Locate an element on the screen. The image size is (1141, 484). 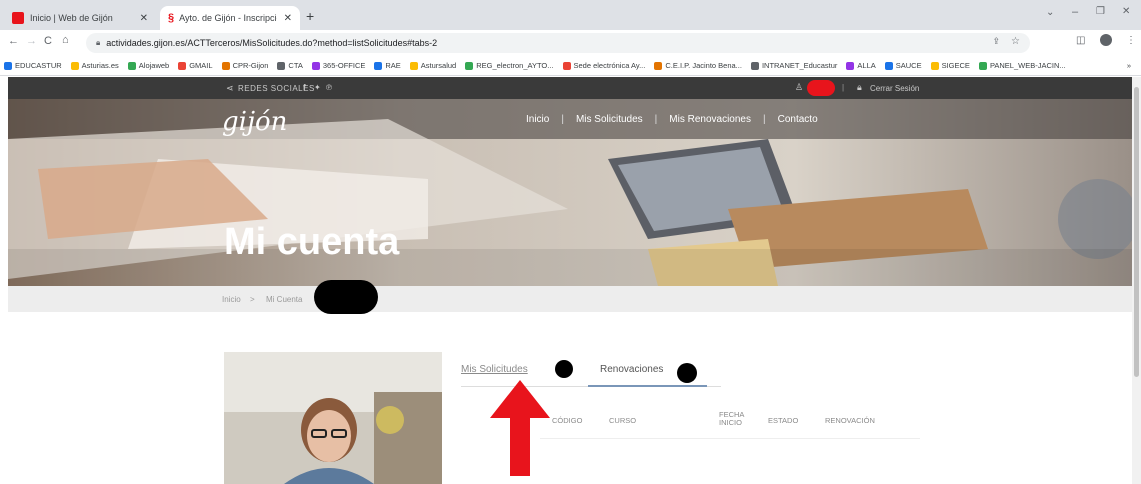
bookmark-item: 365-OFFICE is located at coordinates (338, 65).